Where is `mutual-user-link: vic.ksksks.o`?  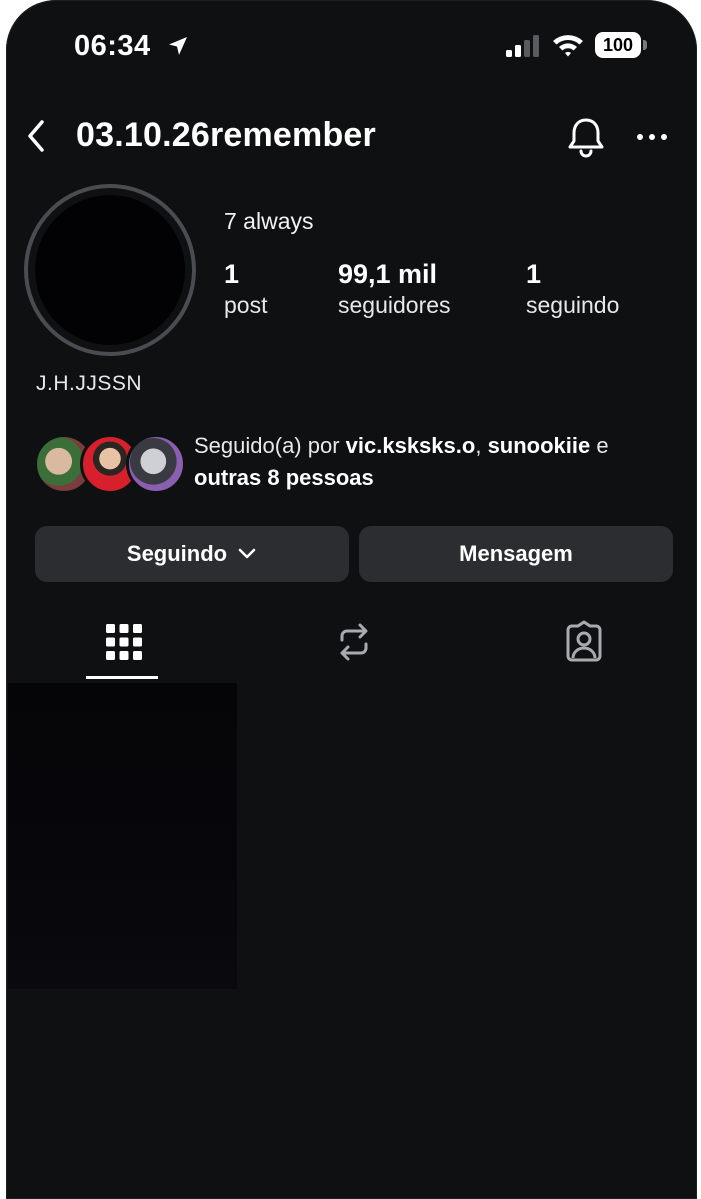
mutual-user-link: vic.ksksks.o is located at coordinates (411, 445).